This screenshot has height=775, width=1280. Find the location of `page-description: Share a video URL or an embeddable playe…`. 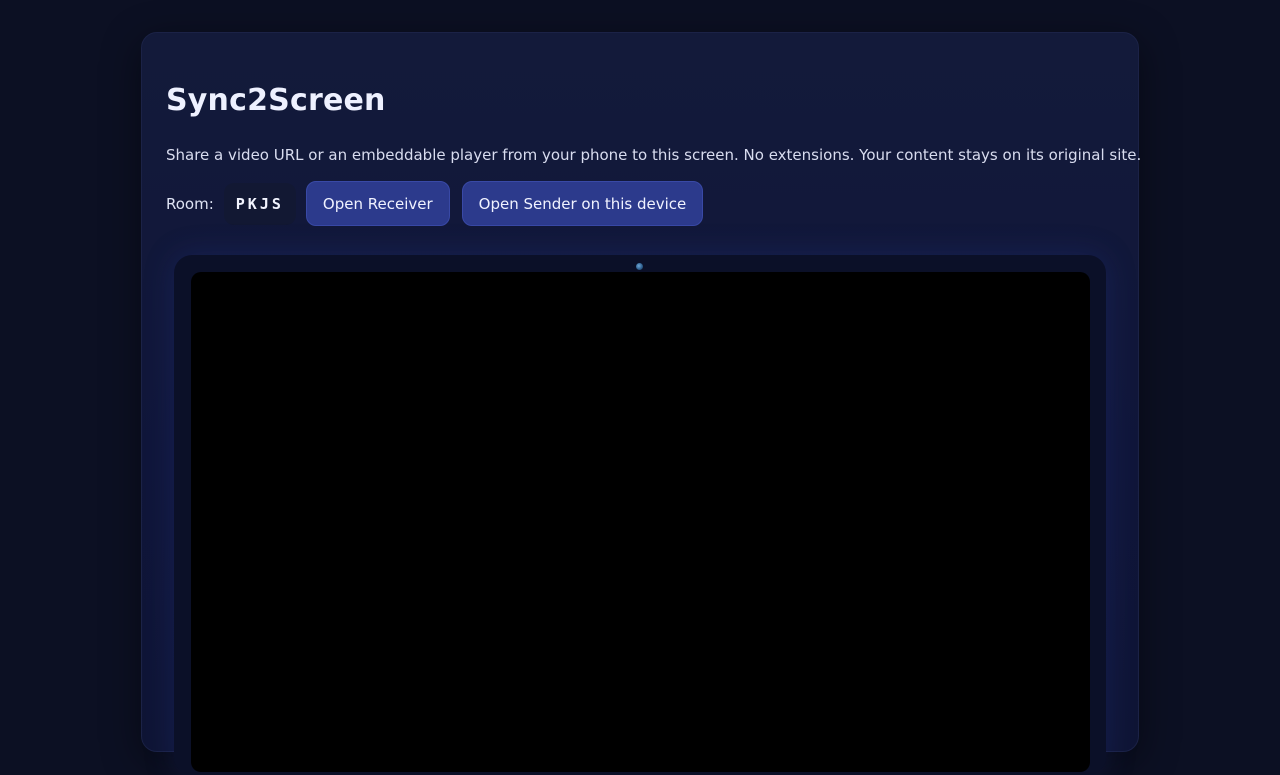

page-description: Share a video URL or an embeddable playe… is located at coordinates (654, 155).